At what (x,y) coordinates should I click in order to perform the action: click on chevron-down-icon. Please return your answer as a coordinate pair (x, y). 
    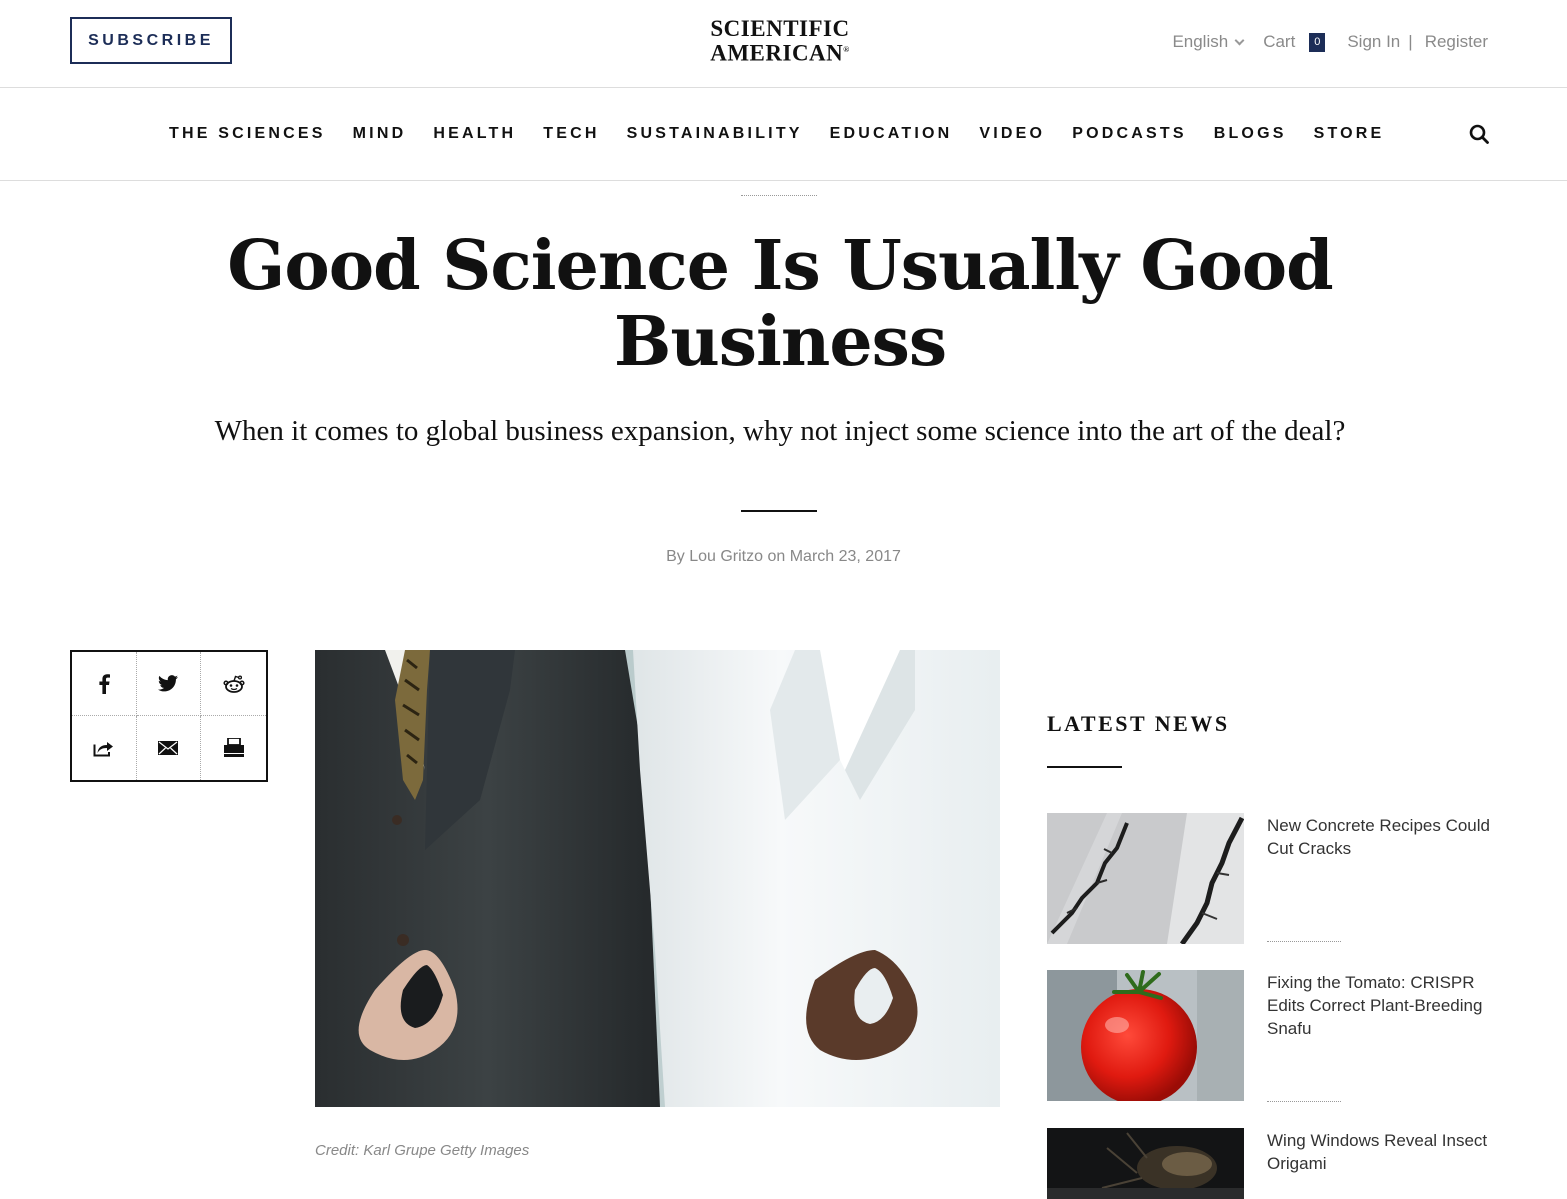
    Looking at the image, I should click on (1239, 40).